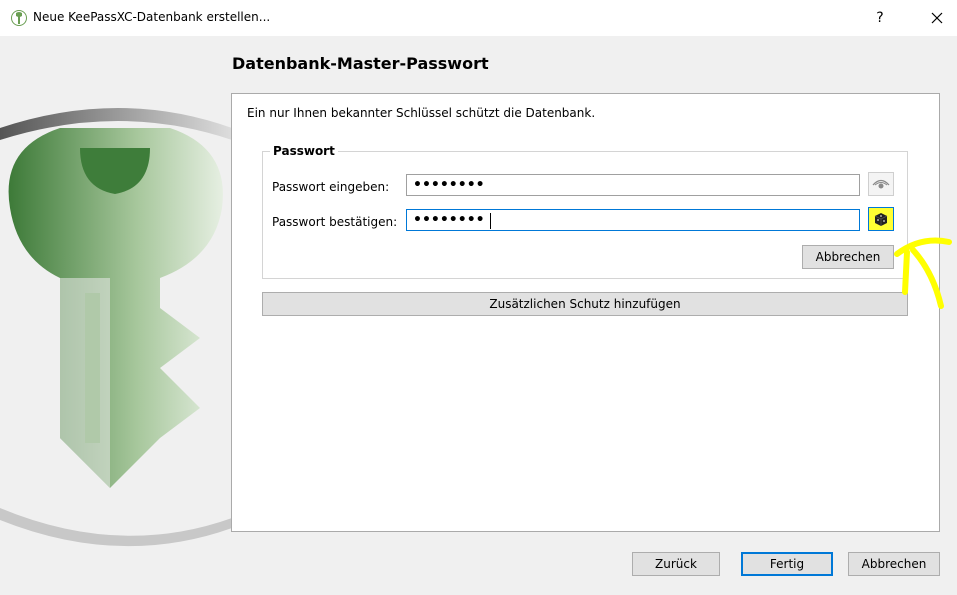 The image size is (957, 595). Describe the element at coordinates (894, 564) in the screenshot. I see `cancel-button: Abbrechen` at that location.